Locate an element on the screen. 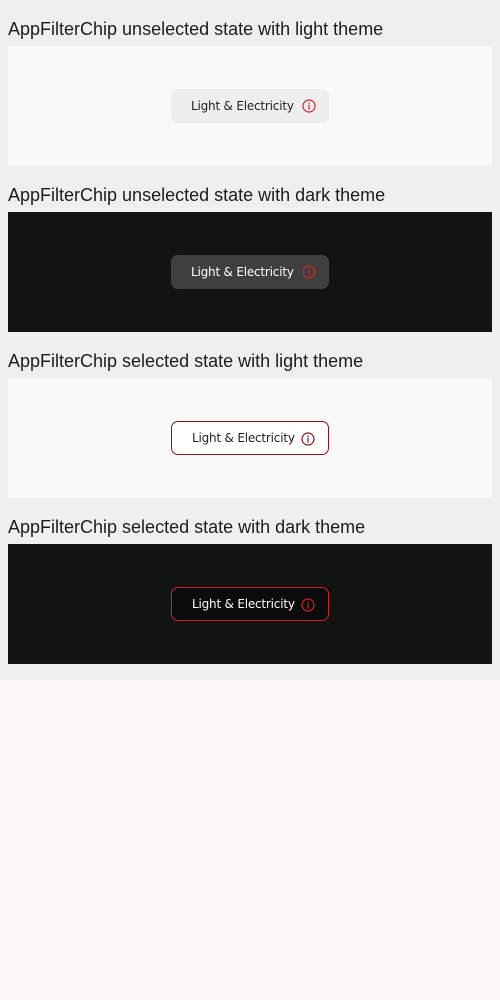 This screenshot has width=500, height=1000. preview-unselected-dark: Light & Electricity is located at coordinates (250, 272).